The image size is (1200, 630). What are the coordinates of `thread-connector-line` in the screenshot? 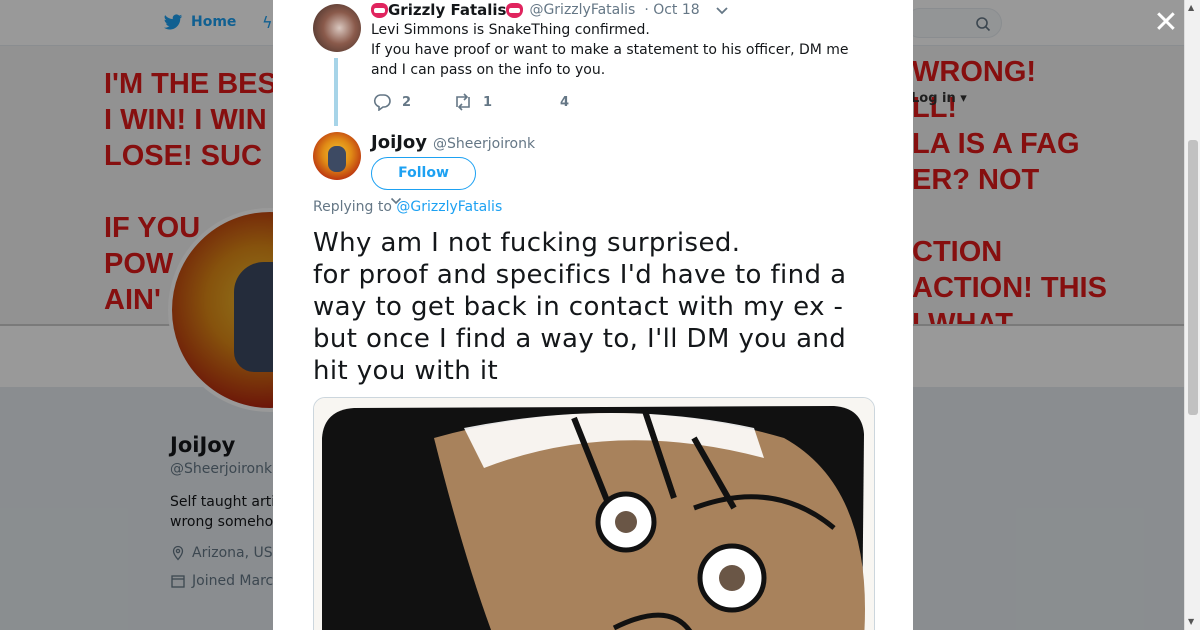 It's located at (336, 92).